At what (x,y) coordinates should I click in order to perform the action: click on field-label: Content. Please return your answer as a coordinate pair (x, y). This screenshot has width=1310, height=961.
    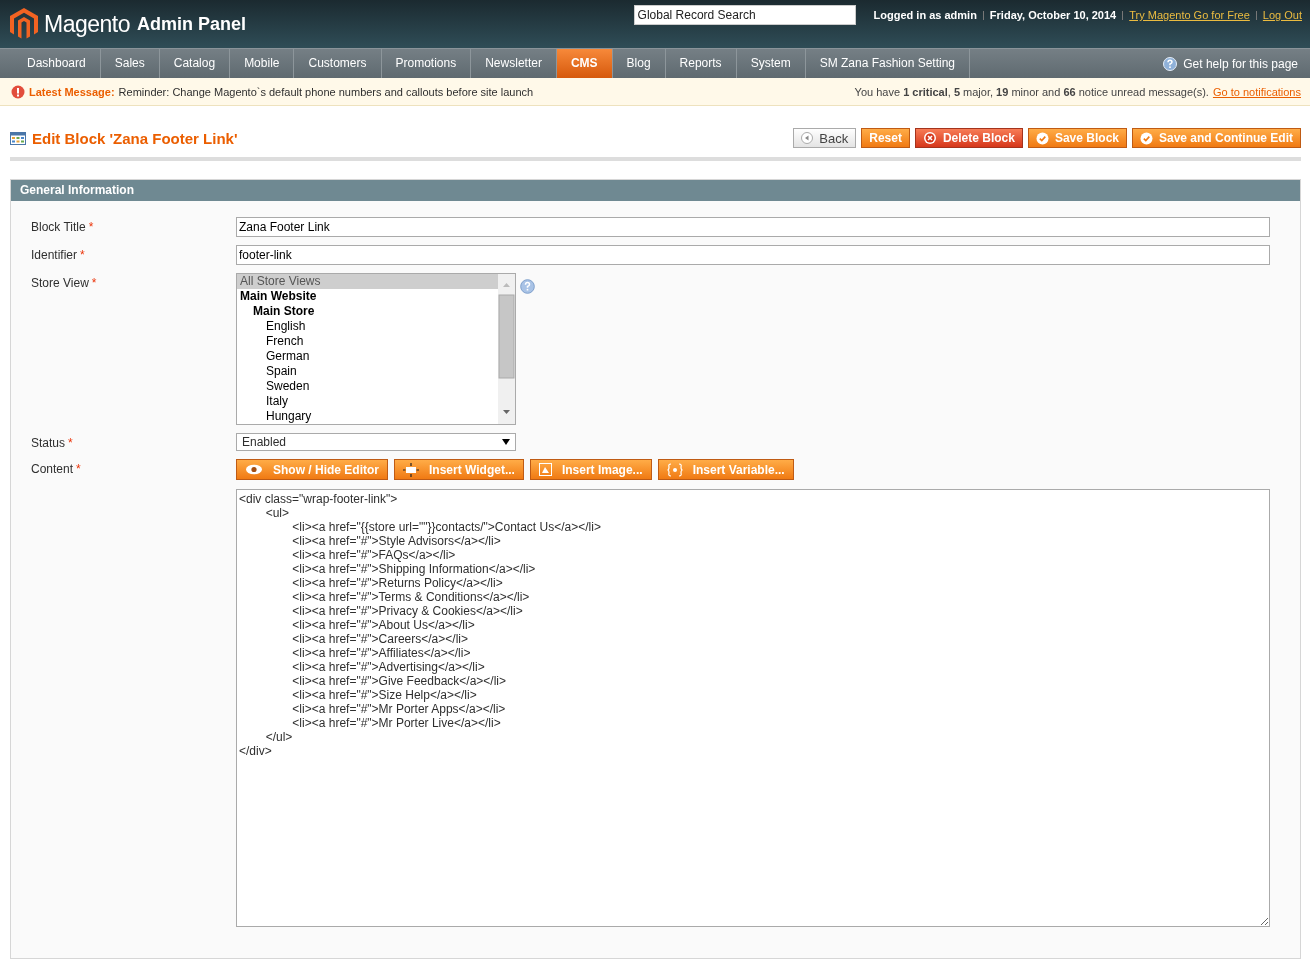
    Looking at the image, I should click on (52, 470).